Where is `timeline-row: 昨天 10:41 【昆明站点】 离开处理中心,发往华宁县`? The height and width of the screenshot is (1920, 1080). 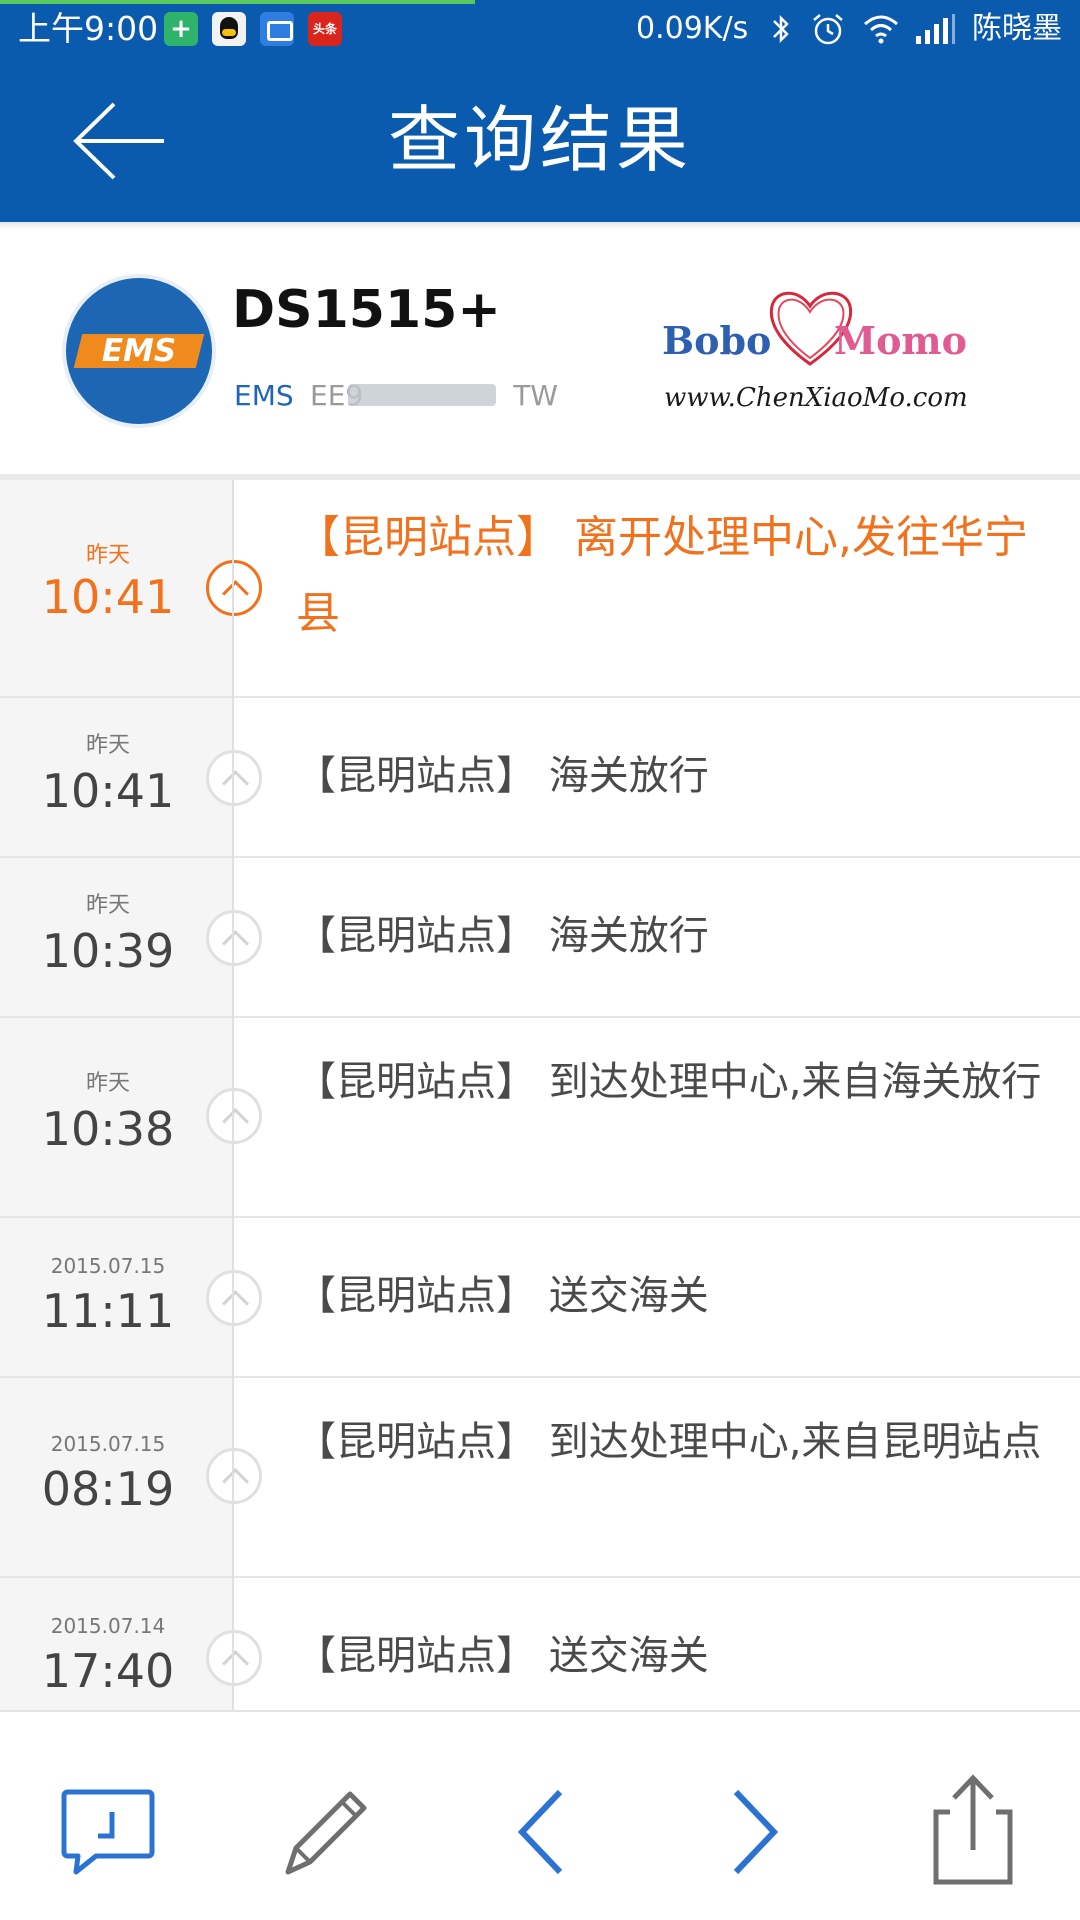
timeline-row: 昨天 10:41 【昆明站点】 离开处理中心,发往华宁县 is located at coordinates (540, 589).